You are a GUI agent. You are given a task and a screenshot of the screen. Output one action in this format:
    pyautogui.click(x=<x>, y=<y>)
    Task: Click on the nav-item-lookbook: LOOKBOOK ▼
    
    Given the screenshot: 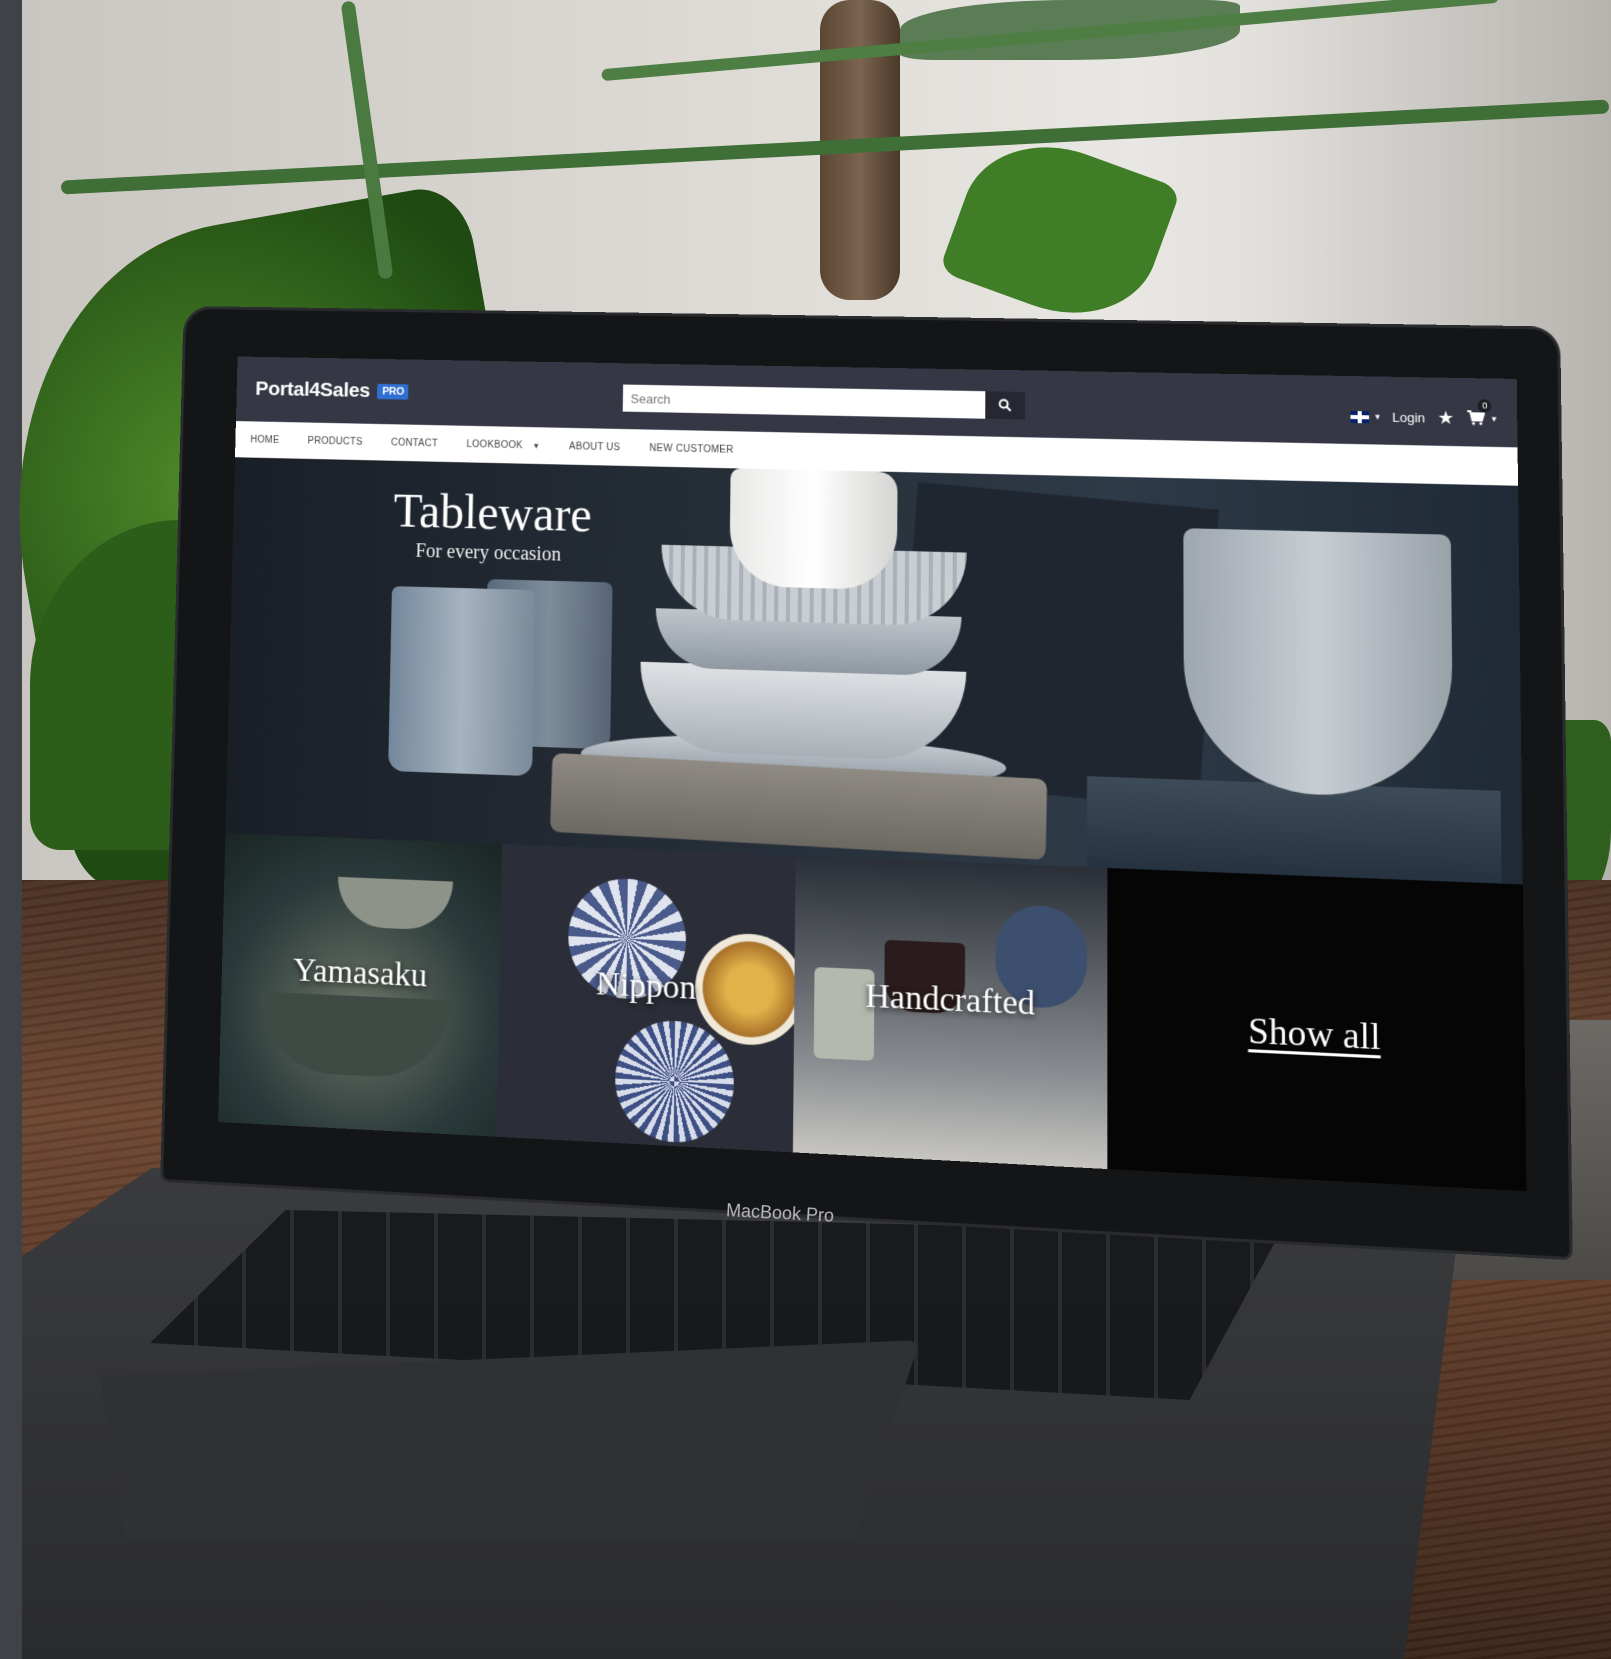 What is the action you would take?
    pyautogui.click(x=503, y=445)
    